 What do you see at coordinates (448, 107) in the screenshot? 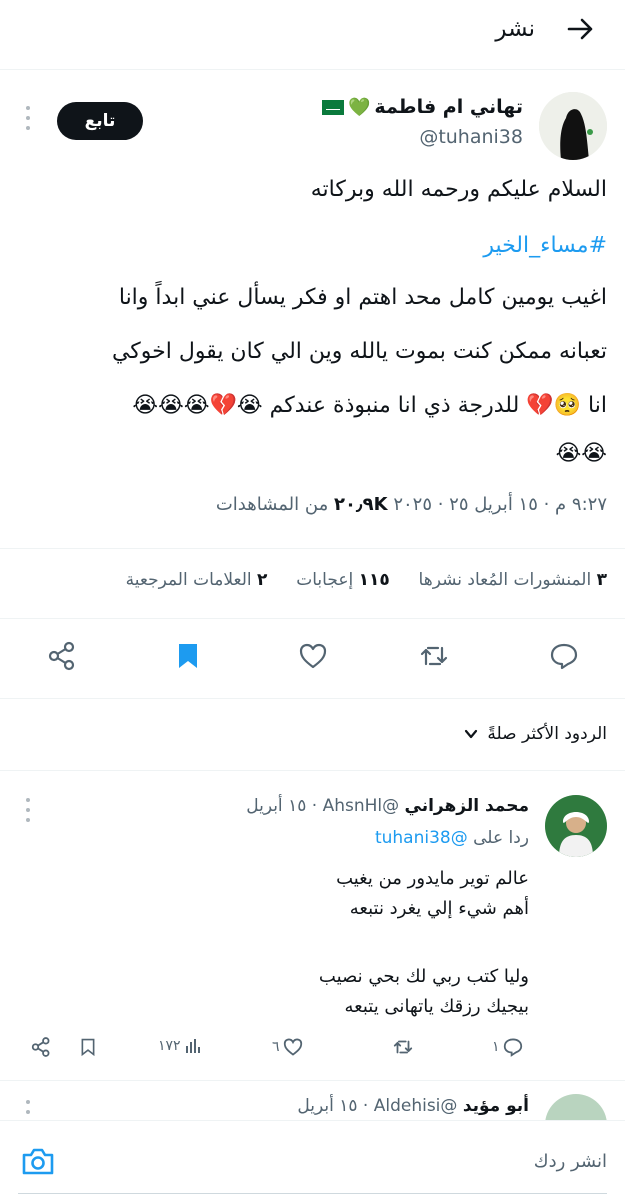
I see `author-name-text: تهاني ام فاطمة` at bounding box center [448, 107].